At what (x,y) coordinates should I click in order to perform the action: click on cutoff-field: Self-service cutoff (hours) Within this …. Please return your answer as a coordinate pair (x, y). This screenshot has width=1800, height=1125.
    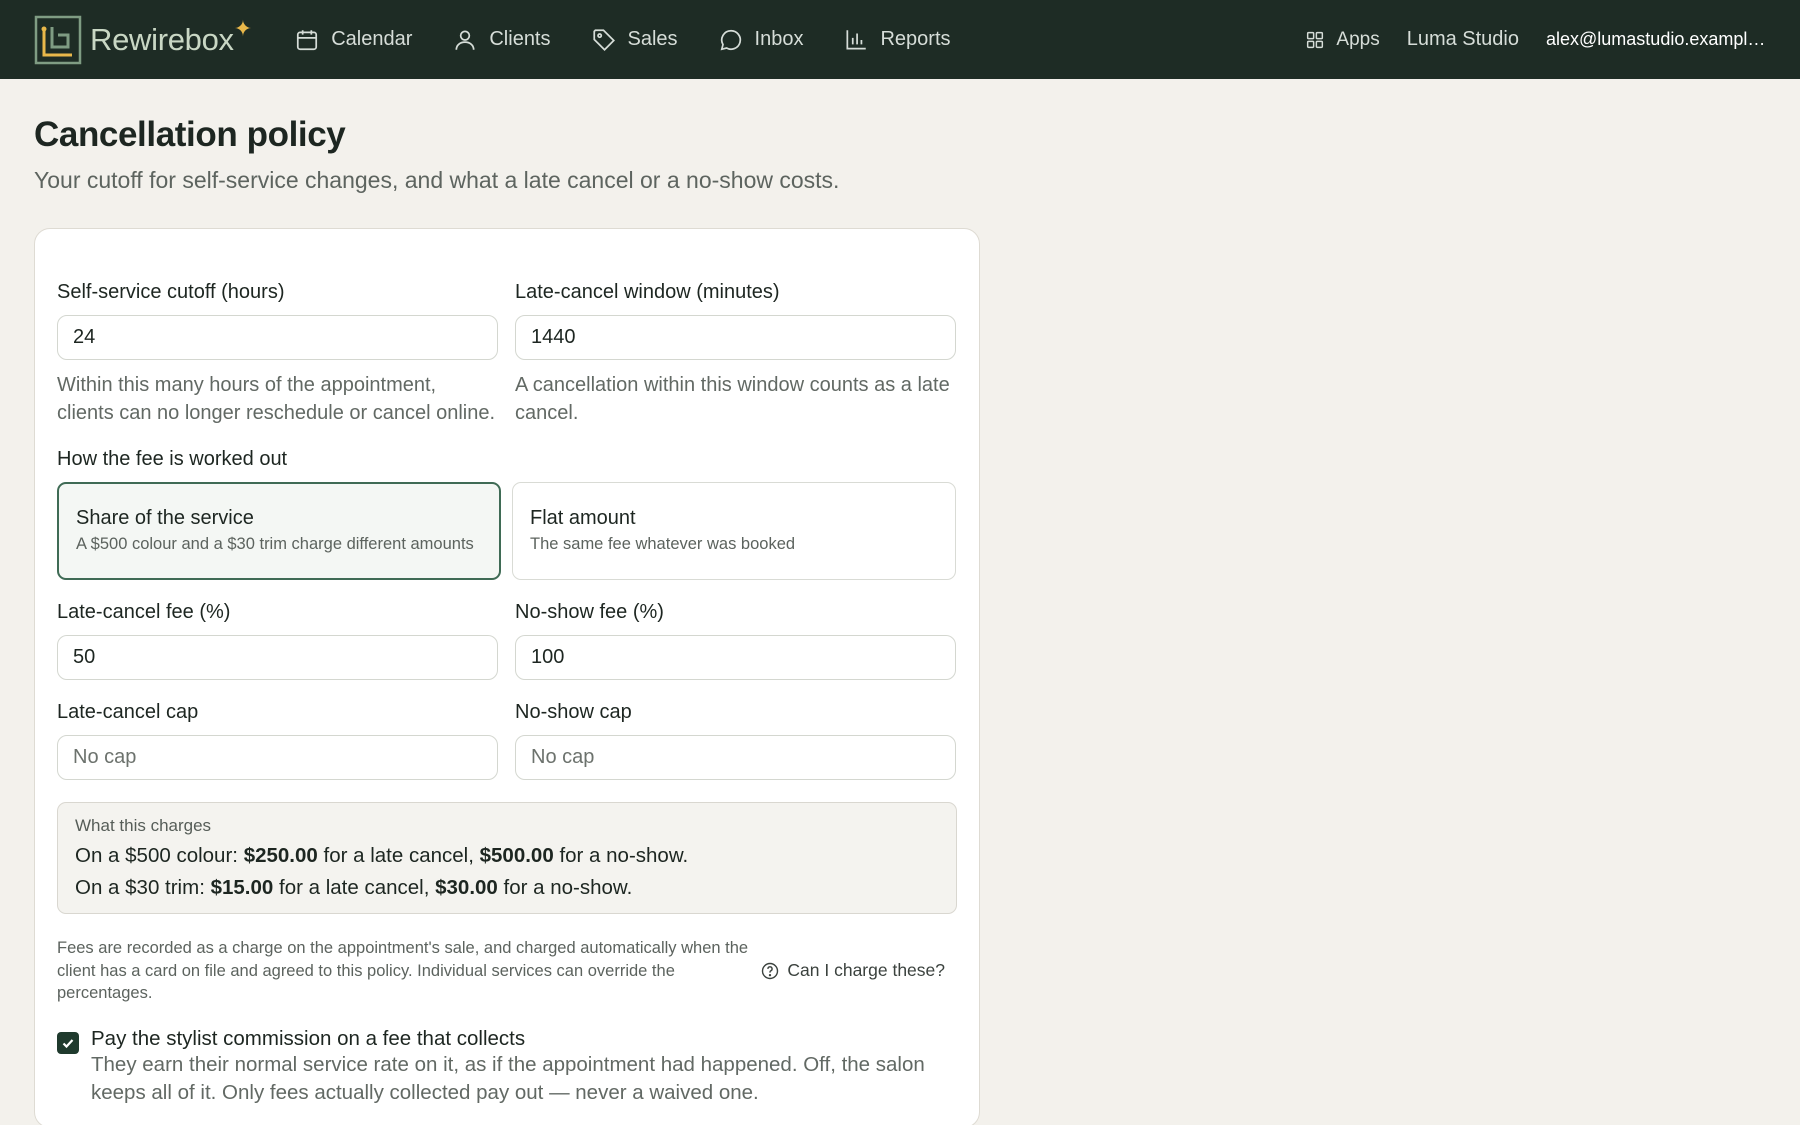
    Looking at the image, I should click on (277, 354).